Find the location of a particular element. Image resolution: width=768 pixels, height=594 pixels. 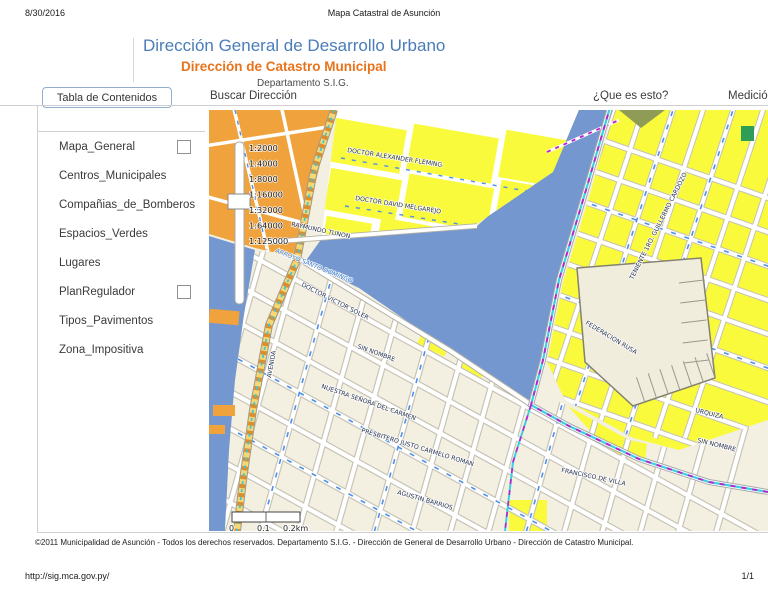

page-indicator: 1/1 is located at coordinates (747, 576).